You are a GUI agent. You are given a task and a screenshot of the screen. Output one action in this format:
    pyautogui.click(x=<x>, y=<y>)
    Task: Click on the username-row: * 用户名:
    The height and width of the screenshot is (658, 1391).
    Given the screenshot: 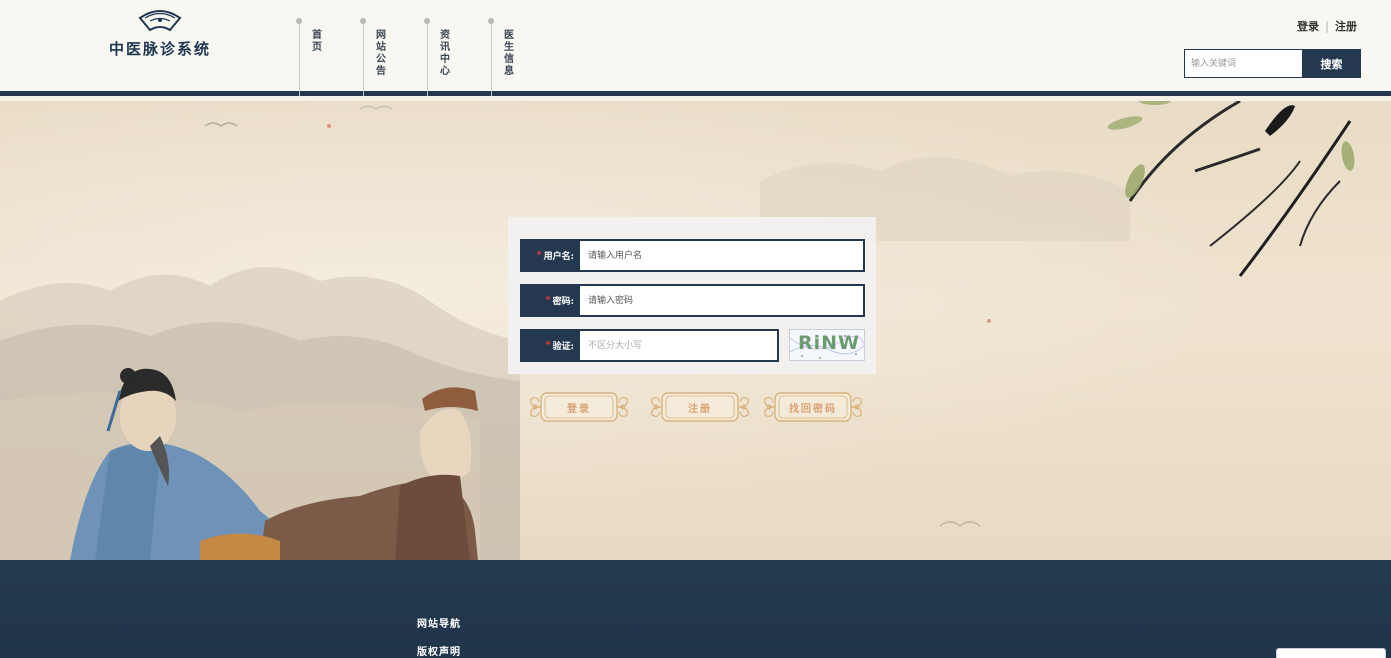 What is the action you would take?
    pyautogui.click(x=692, y=255)
    